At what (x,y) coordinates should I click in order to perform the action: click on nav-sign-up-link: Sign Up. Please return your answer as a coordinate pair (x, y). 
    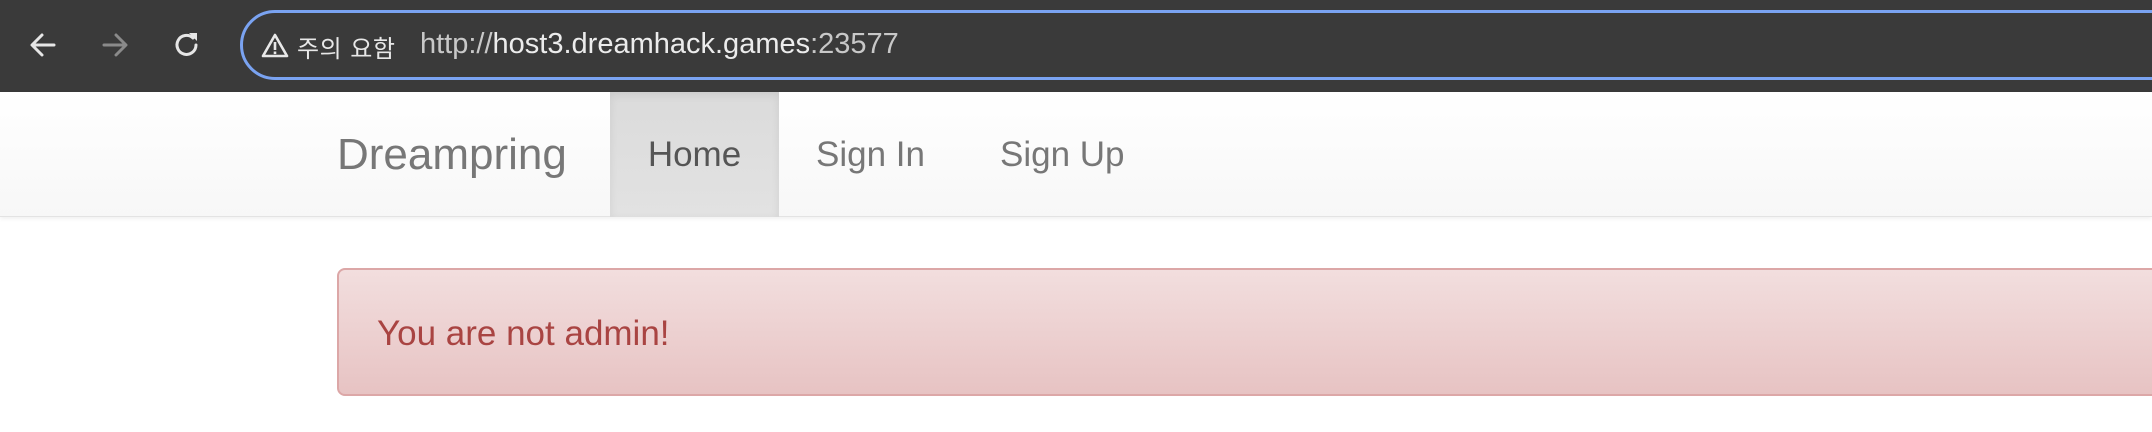
    Looking at the image, I should click on (1062, 154).